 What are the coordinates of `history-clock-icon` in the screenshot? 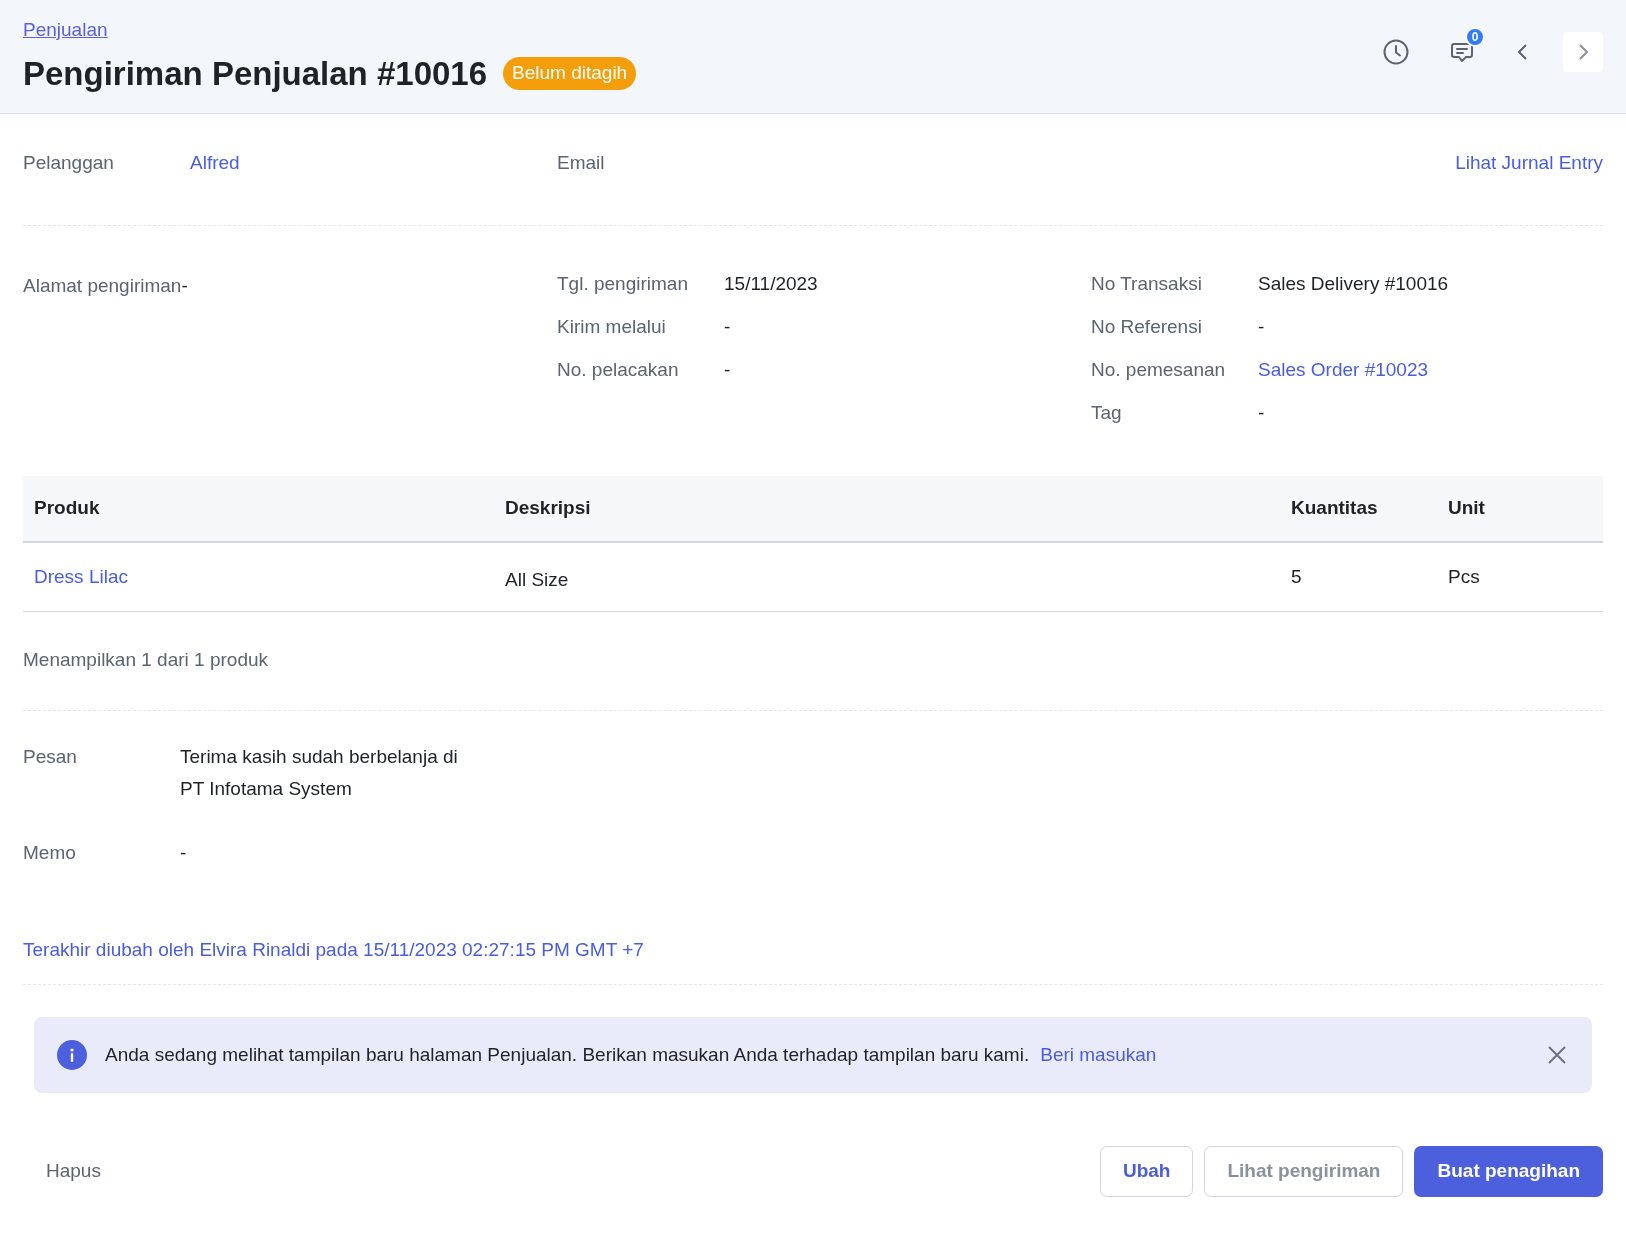 It's located at (1396, 52).